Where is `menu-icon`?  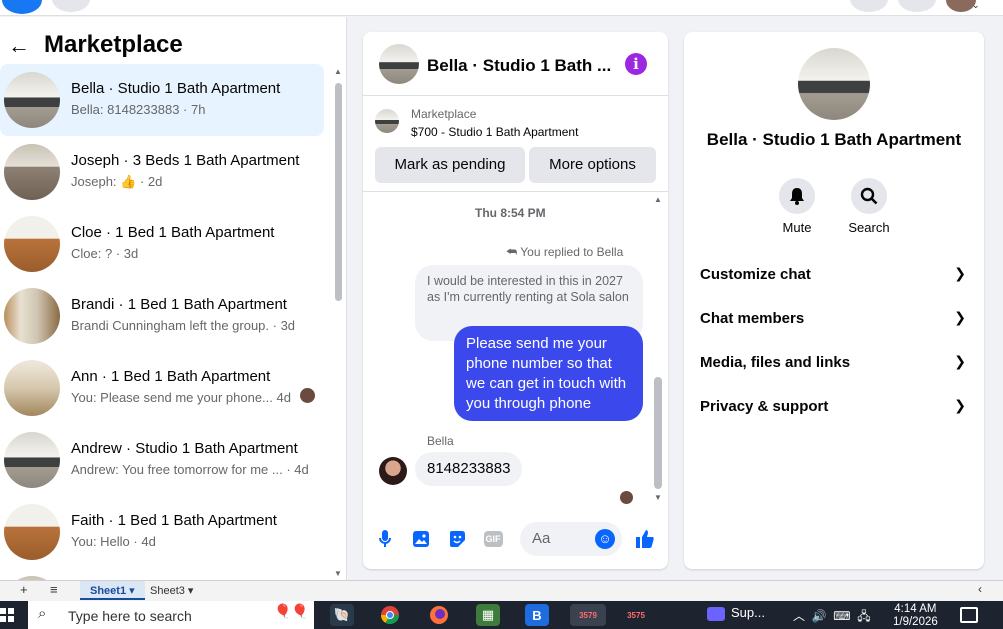 menu-icon is located at coordinates (869, 6).